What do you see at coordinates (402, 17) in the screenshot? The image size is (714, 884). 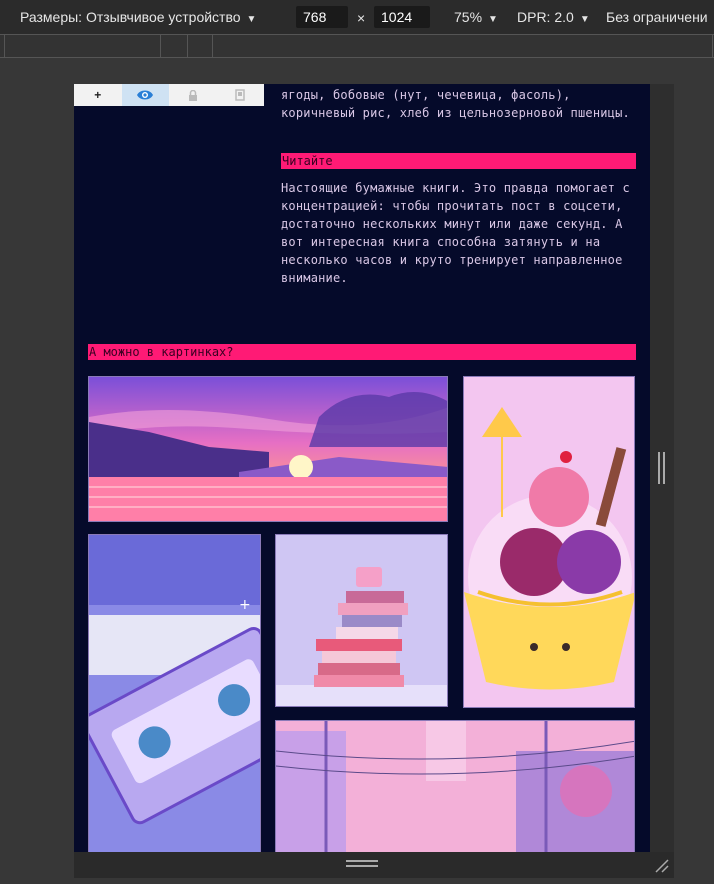 I see `height-input` at bounding box center [402, 17].